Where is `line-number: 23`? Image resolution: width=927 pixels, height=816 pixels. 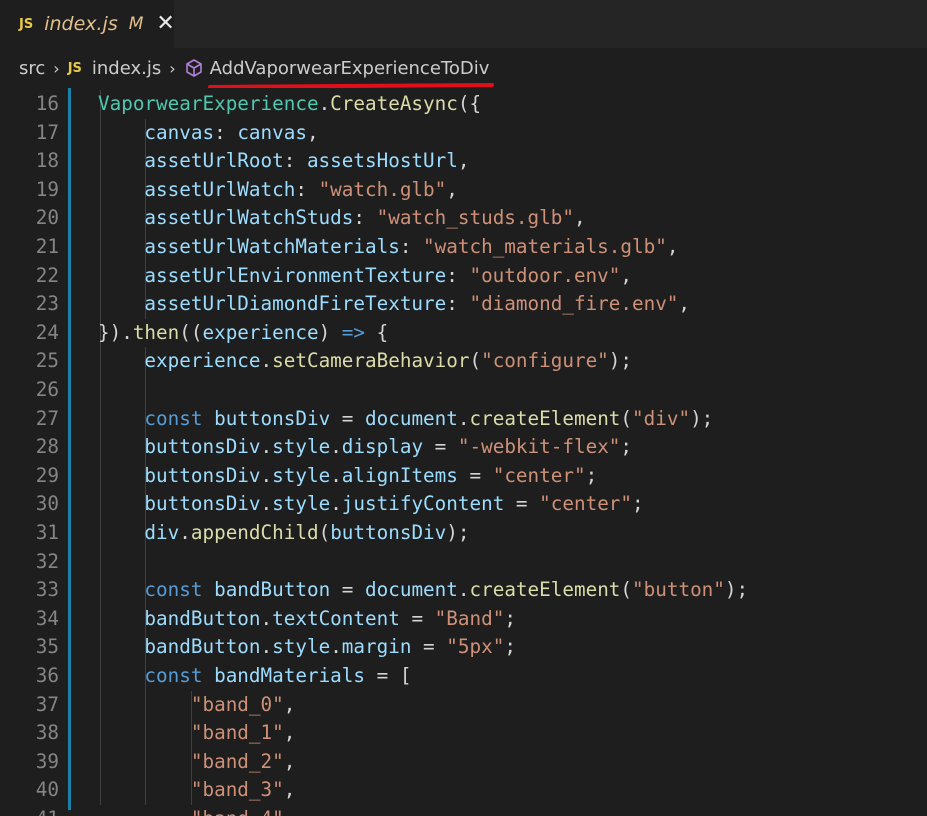 line-number: 23 is located at coordinates (47, 304).